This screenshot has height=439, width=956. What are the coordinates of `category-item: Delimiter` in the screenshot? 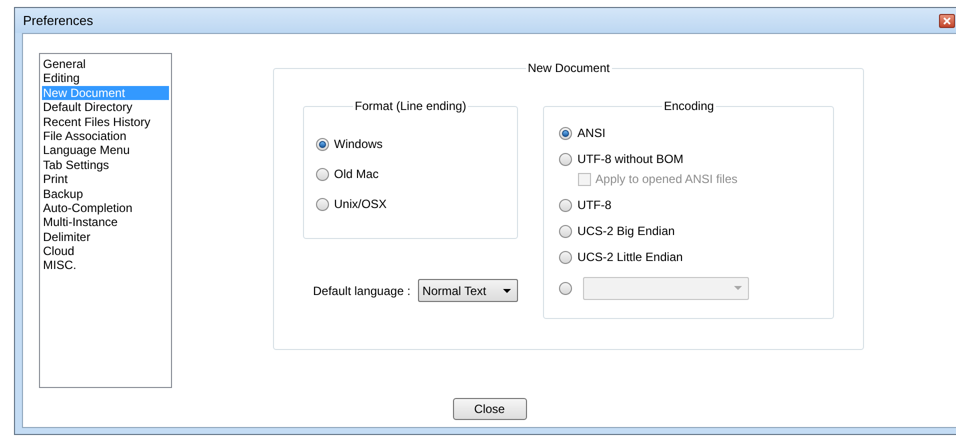 It's located at (105, 237).